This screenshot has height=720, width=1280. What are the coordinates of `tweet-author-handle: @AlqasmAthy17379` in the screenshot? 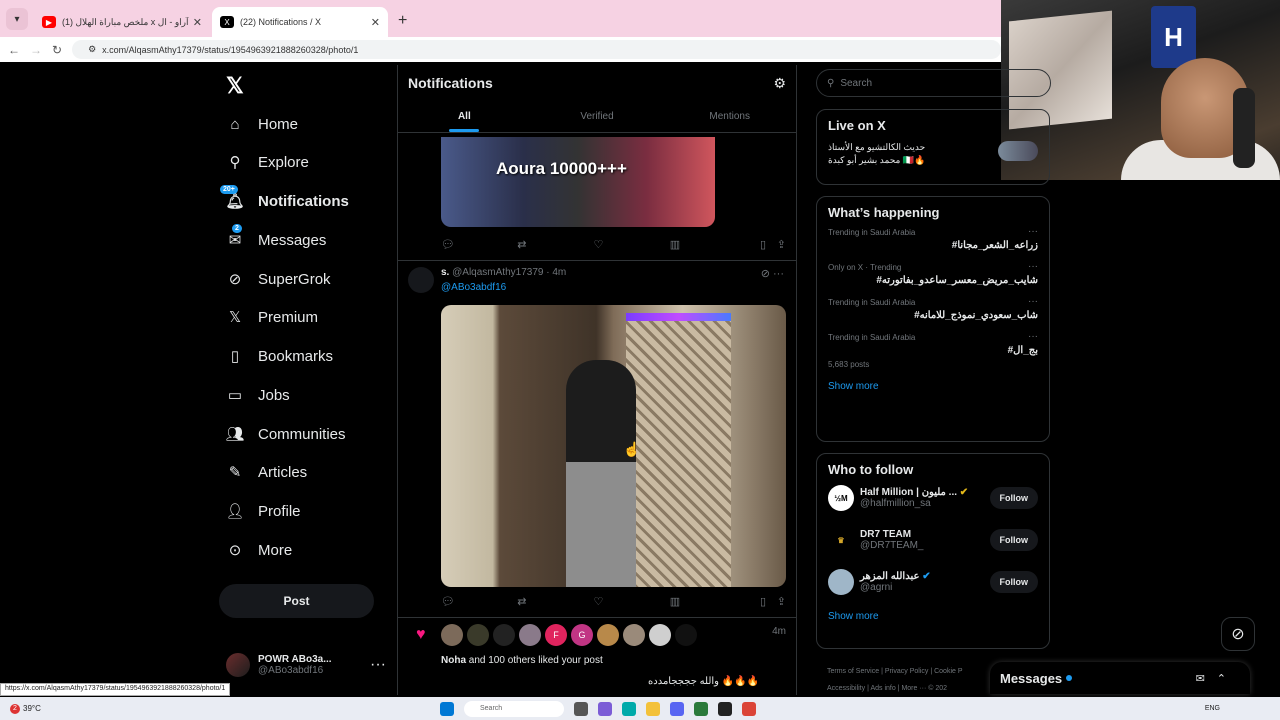 It's located at (497, 272).